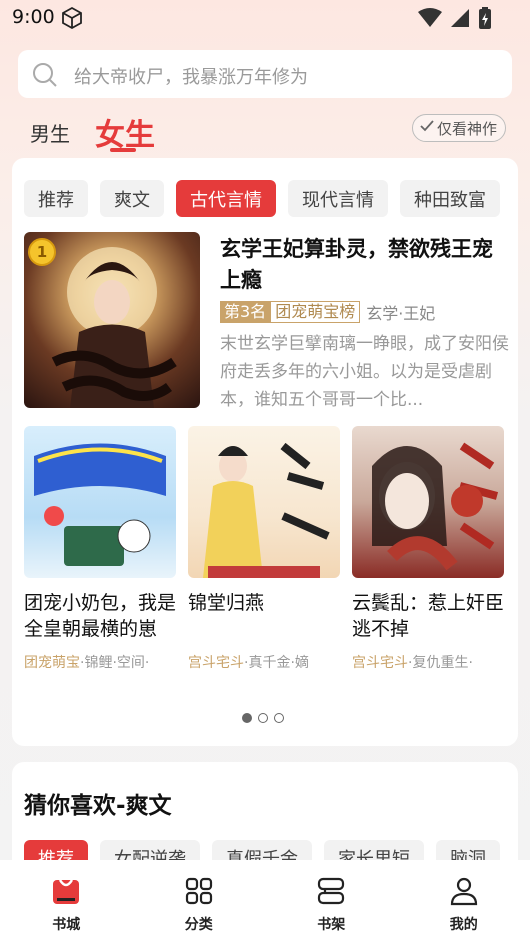 The image size is (530, 942). What do you see at coordinates (247, 718) in the screenshot?
I see `carousel-dot-active` at bounding box center [247, 718].